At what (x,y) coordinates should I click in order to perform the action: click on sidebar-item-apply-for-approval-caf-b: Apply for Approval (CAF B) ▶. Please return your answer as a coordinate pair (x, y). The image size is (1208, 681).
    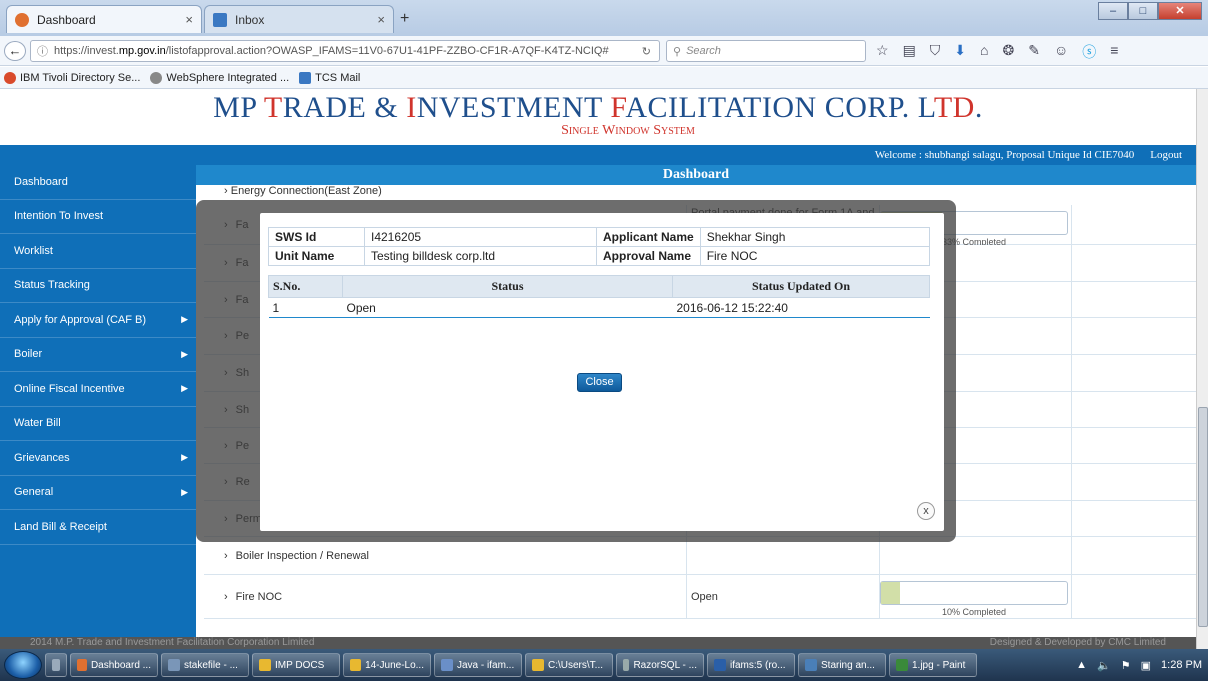
    Looking at the image, I should click on (98, 320).